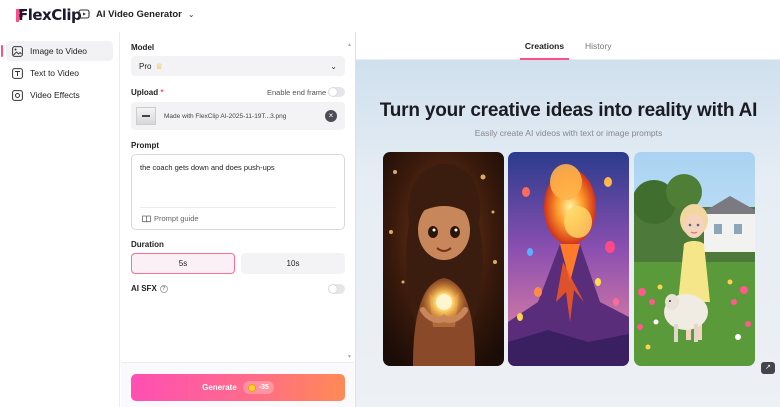  What do you see at coordinates (207, 167) in the screenshot?
I see `prompt-text: the coach gets down and does push-ups` at bounding box center [207, 167].